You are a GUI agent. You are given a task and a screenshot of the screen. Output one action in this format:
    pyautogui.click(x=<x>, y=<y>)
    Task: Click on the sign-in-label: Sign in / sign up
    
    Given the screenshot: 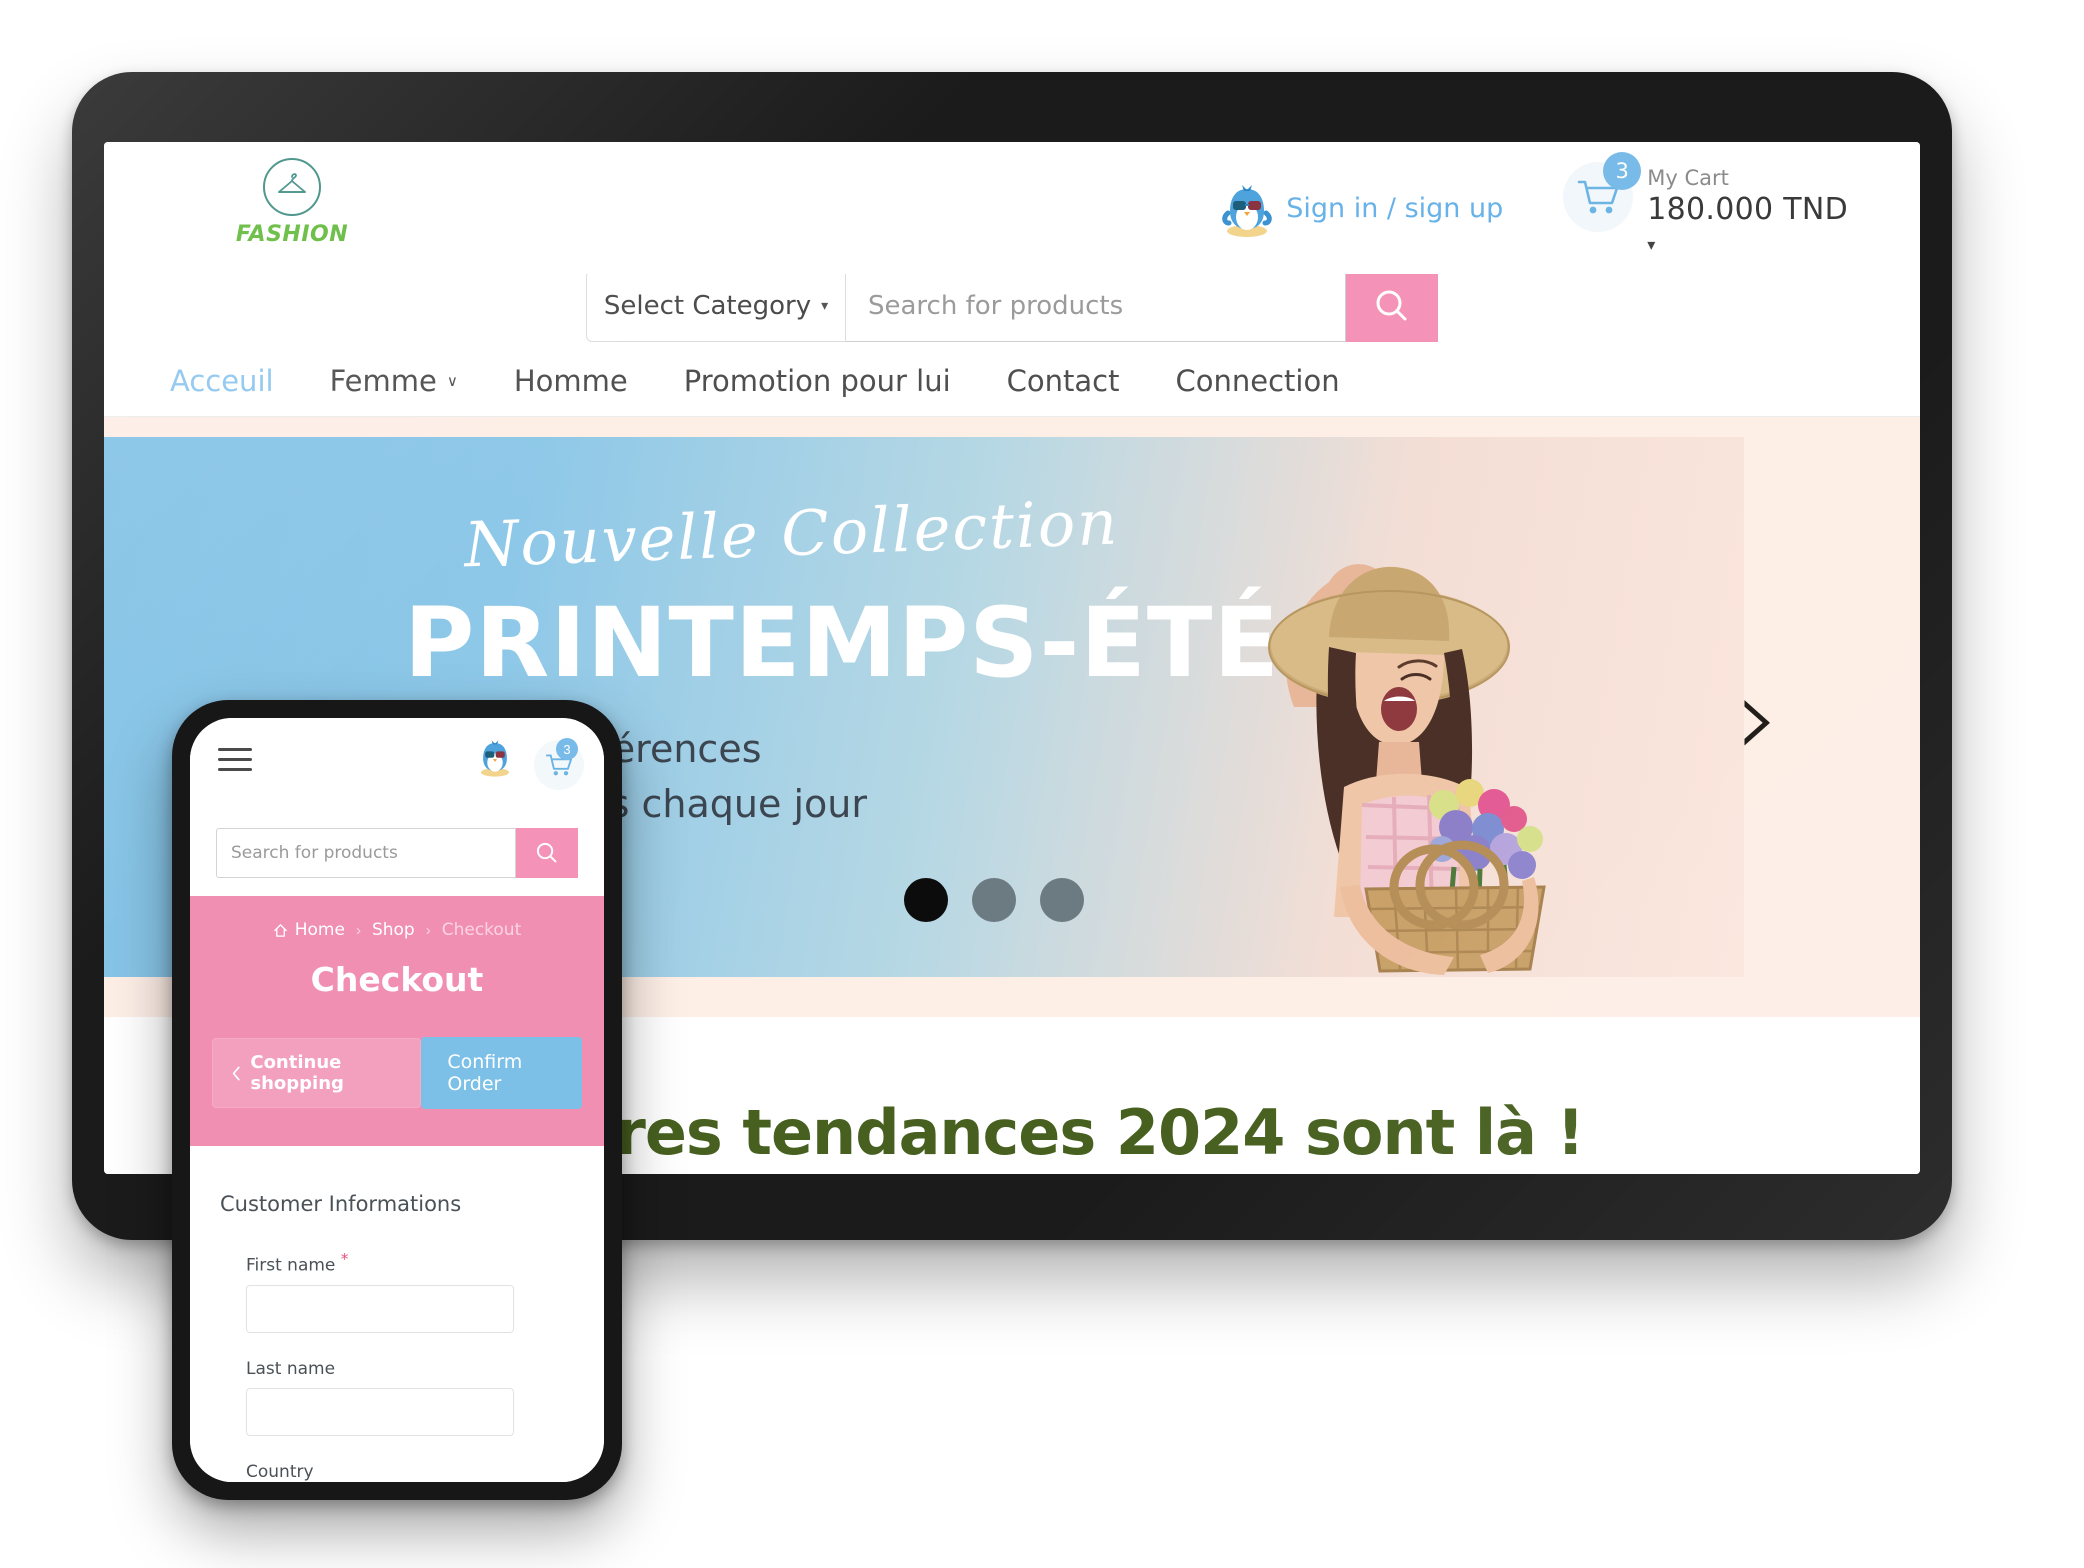 What is the action you would take?
    pyautogui.click(x=1395, y=208)
    